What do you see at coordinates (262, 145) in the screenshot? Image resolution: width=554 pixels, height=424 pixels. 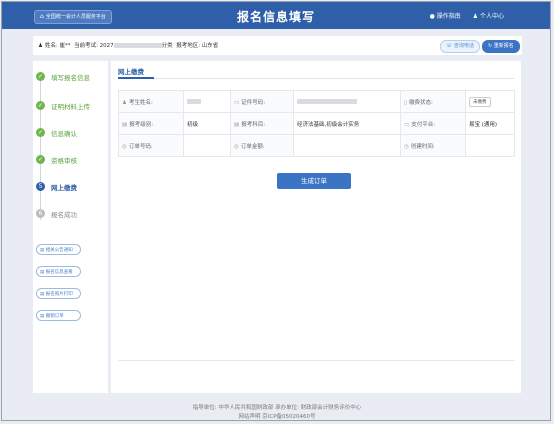 I see `table-cell: ◎ 订单金额:` at bounding box center [262, 145].